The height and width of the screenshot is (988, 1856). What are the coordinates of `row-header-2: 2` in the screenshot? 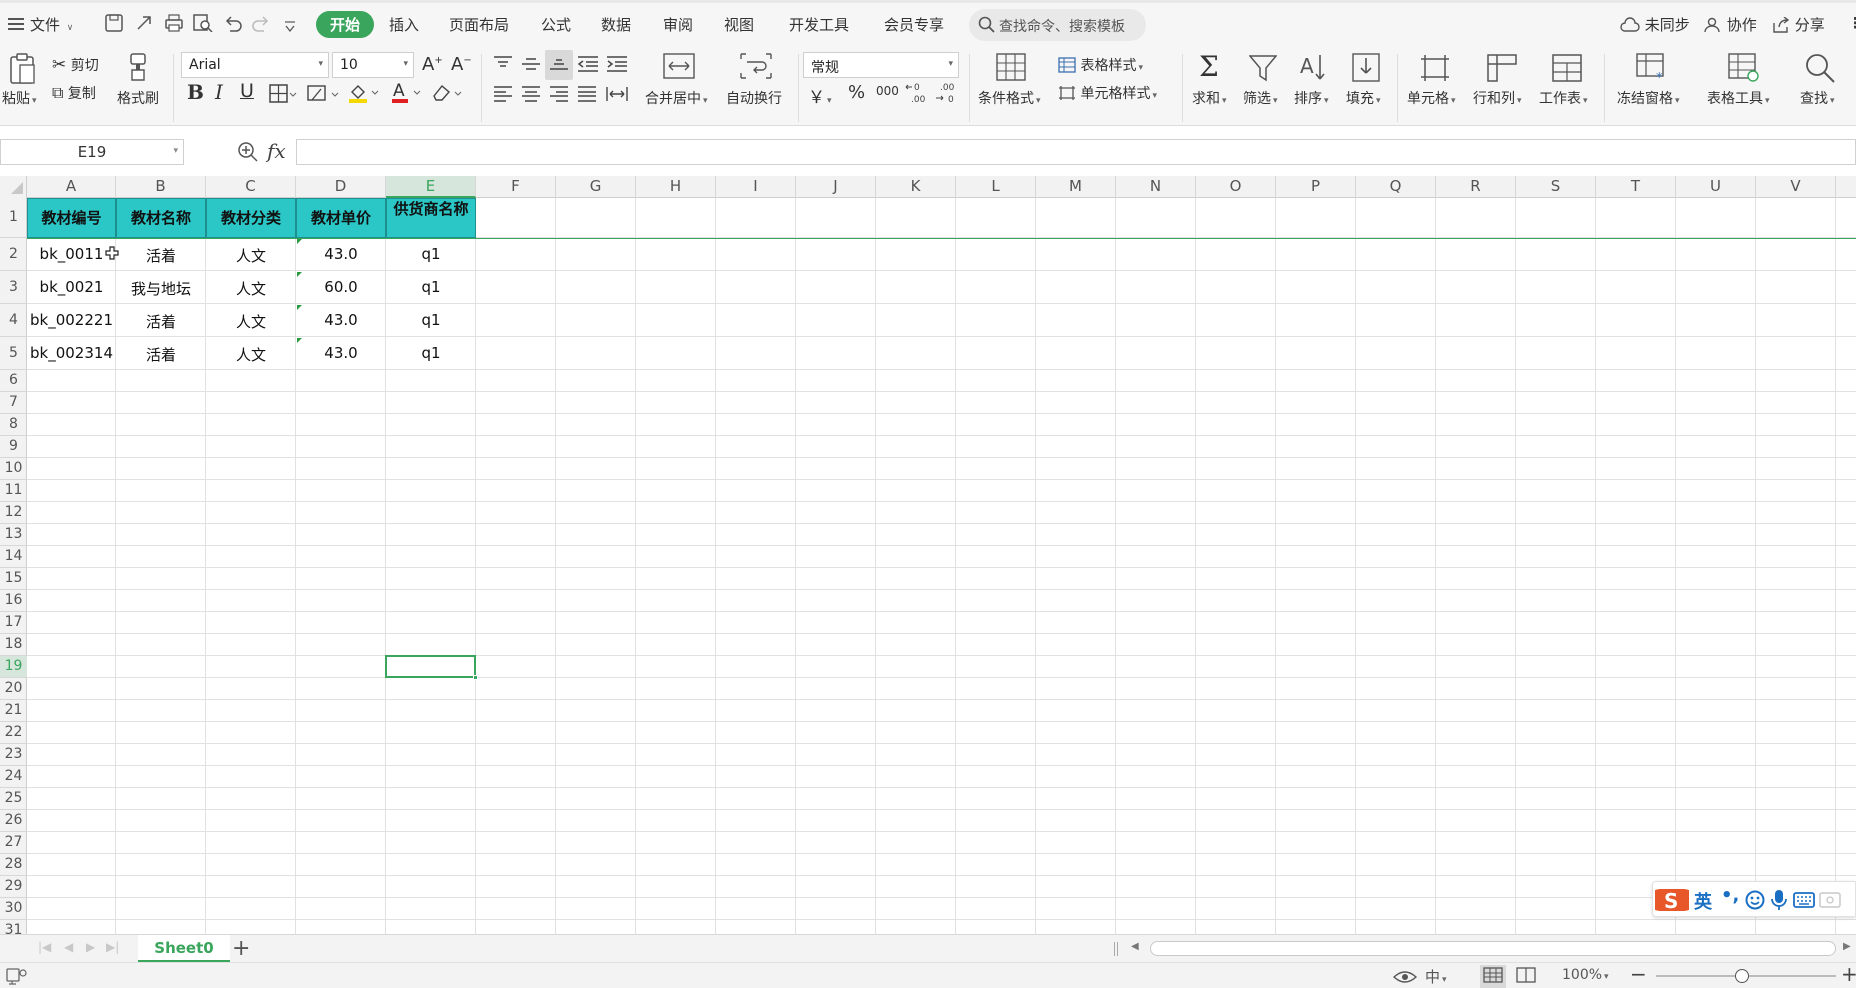 It's located at (13, 254).